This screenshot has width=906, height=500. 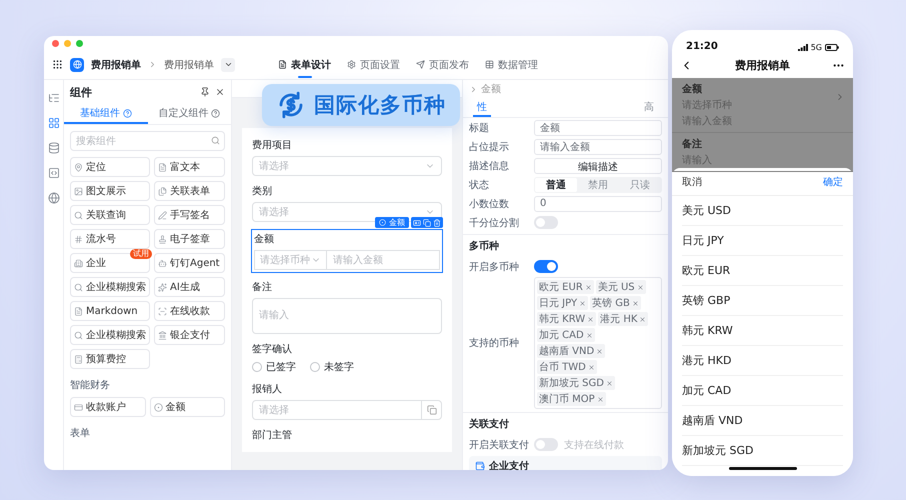 What do you see at coordinates (272, 349) in the screenshot?
I see `field-label: 签字确认` at bounding box center [272, 349].